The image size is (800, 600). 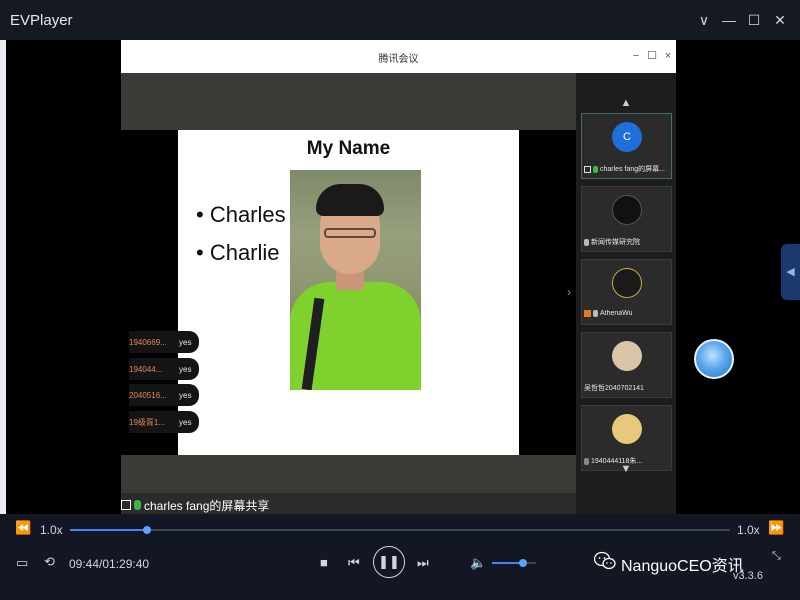 I want to click on portrait-photo, so click(x=355, y=280).